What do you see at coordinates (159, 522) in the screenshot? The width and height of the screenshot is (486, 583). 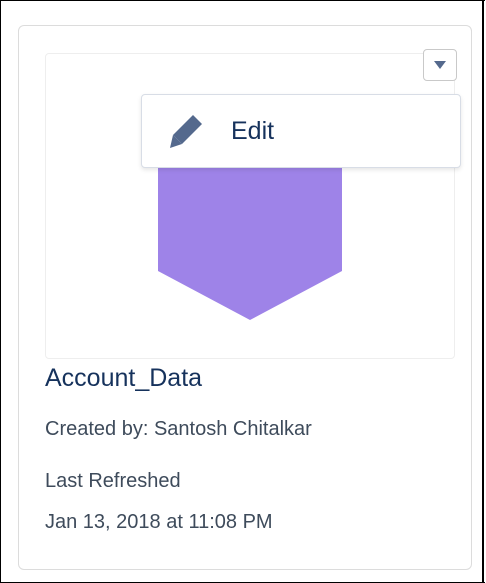 I see `last-refreshed-value: Jan 13, 2018 at 11:08 PM` at bounding box center [159, 522].